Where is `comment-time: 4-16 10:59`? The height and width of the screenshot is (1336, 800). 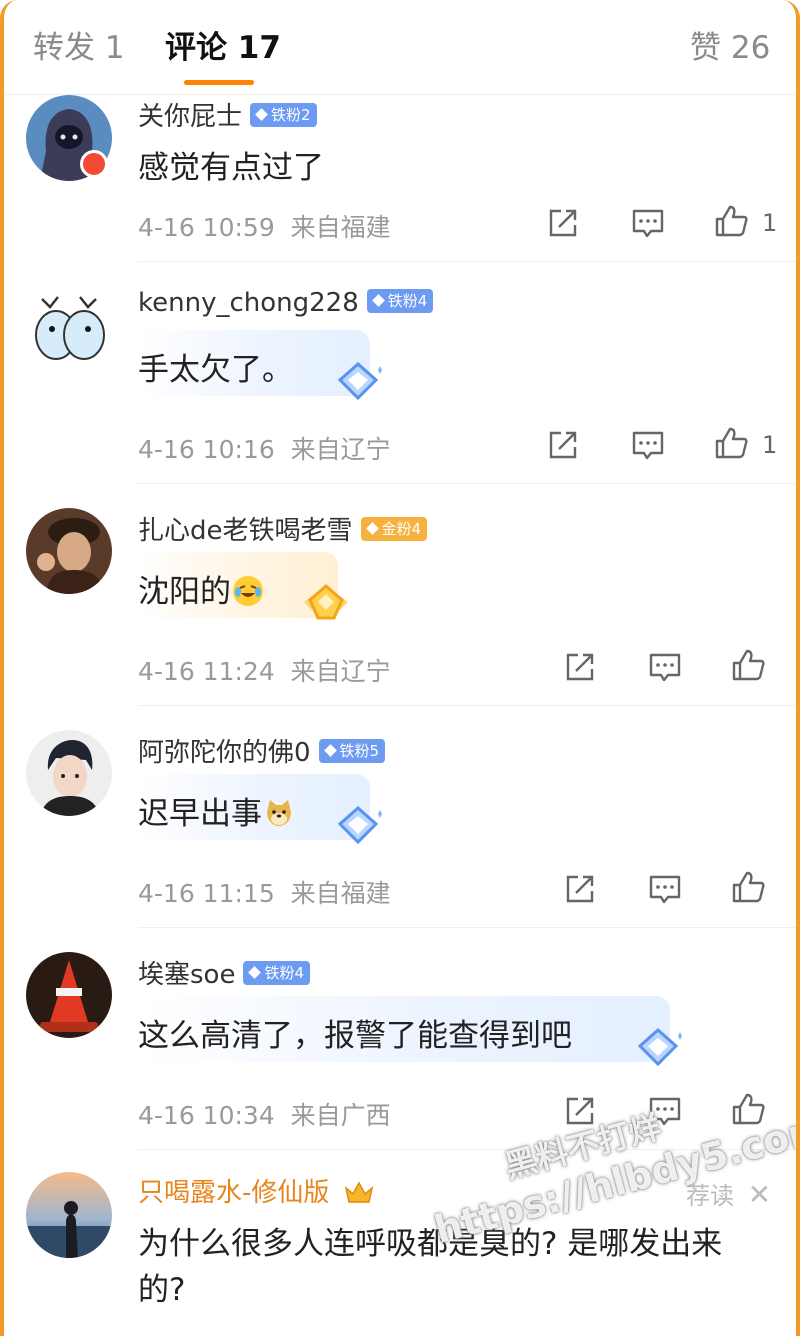
comment-time: 4-16 10:59 is located at coordinates (206, 227).